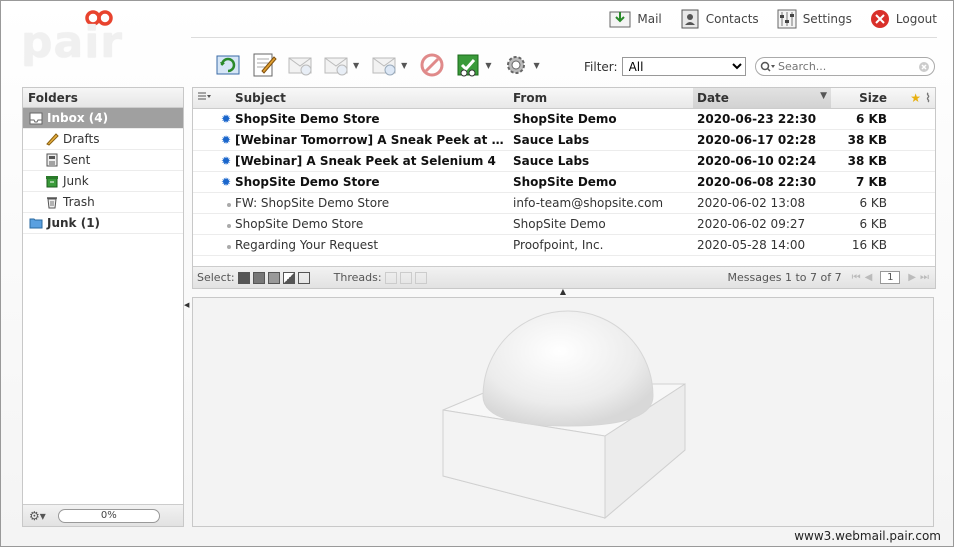 This screenshot has height=547, width=954. What do you see at coordinates (924, 277) in the screenshot?
I see `last-page-icon: ⏭` at bounding box center [924, 277].